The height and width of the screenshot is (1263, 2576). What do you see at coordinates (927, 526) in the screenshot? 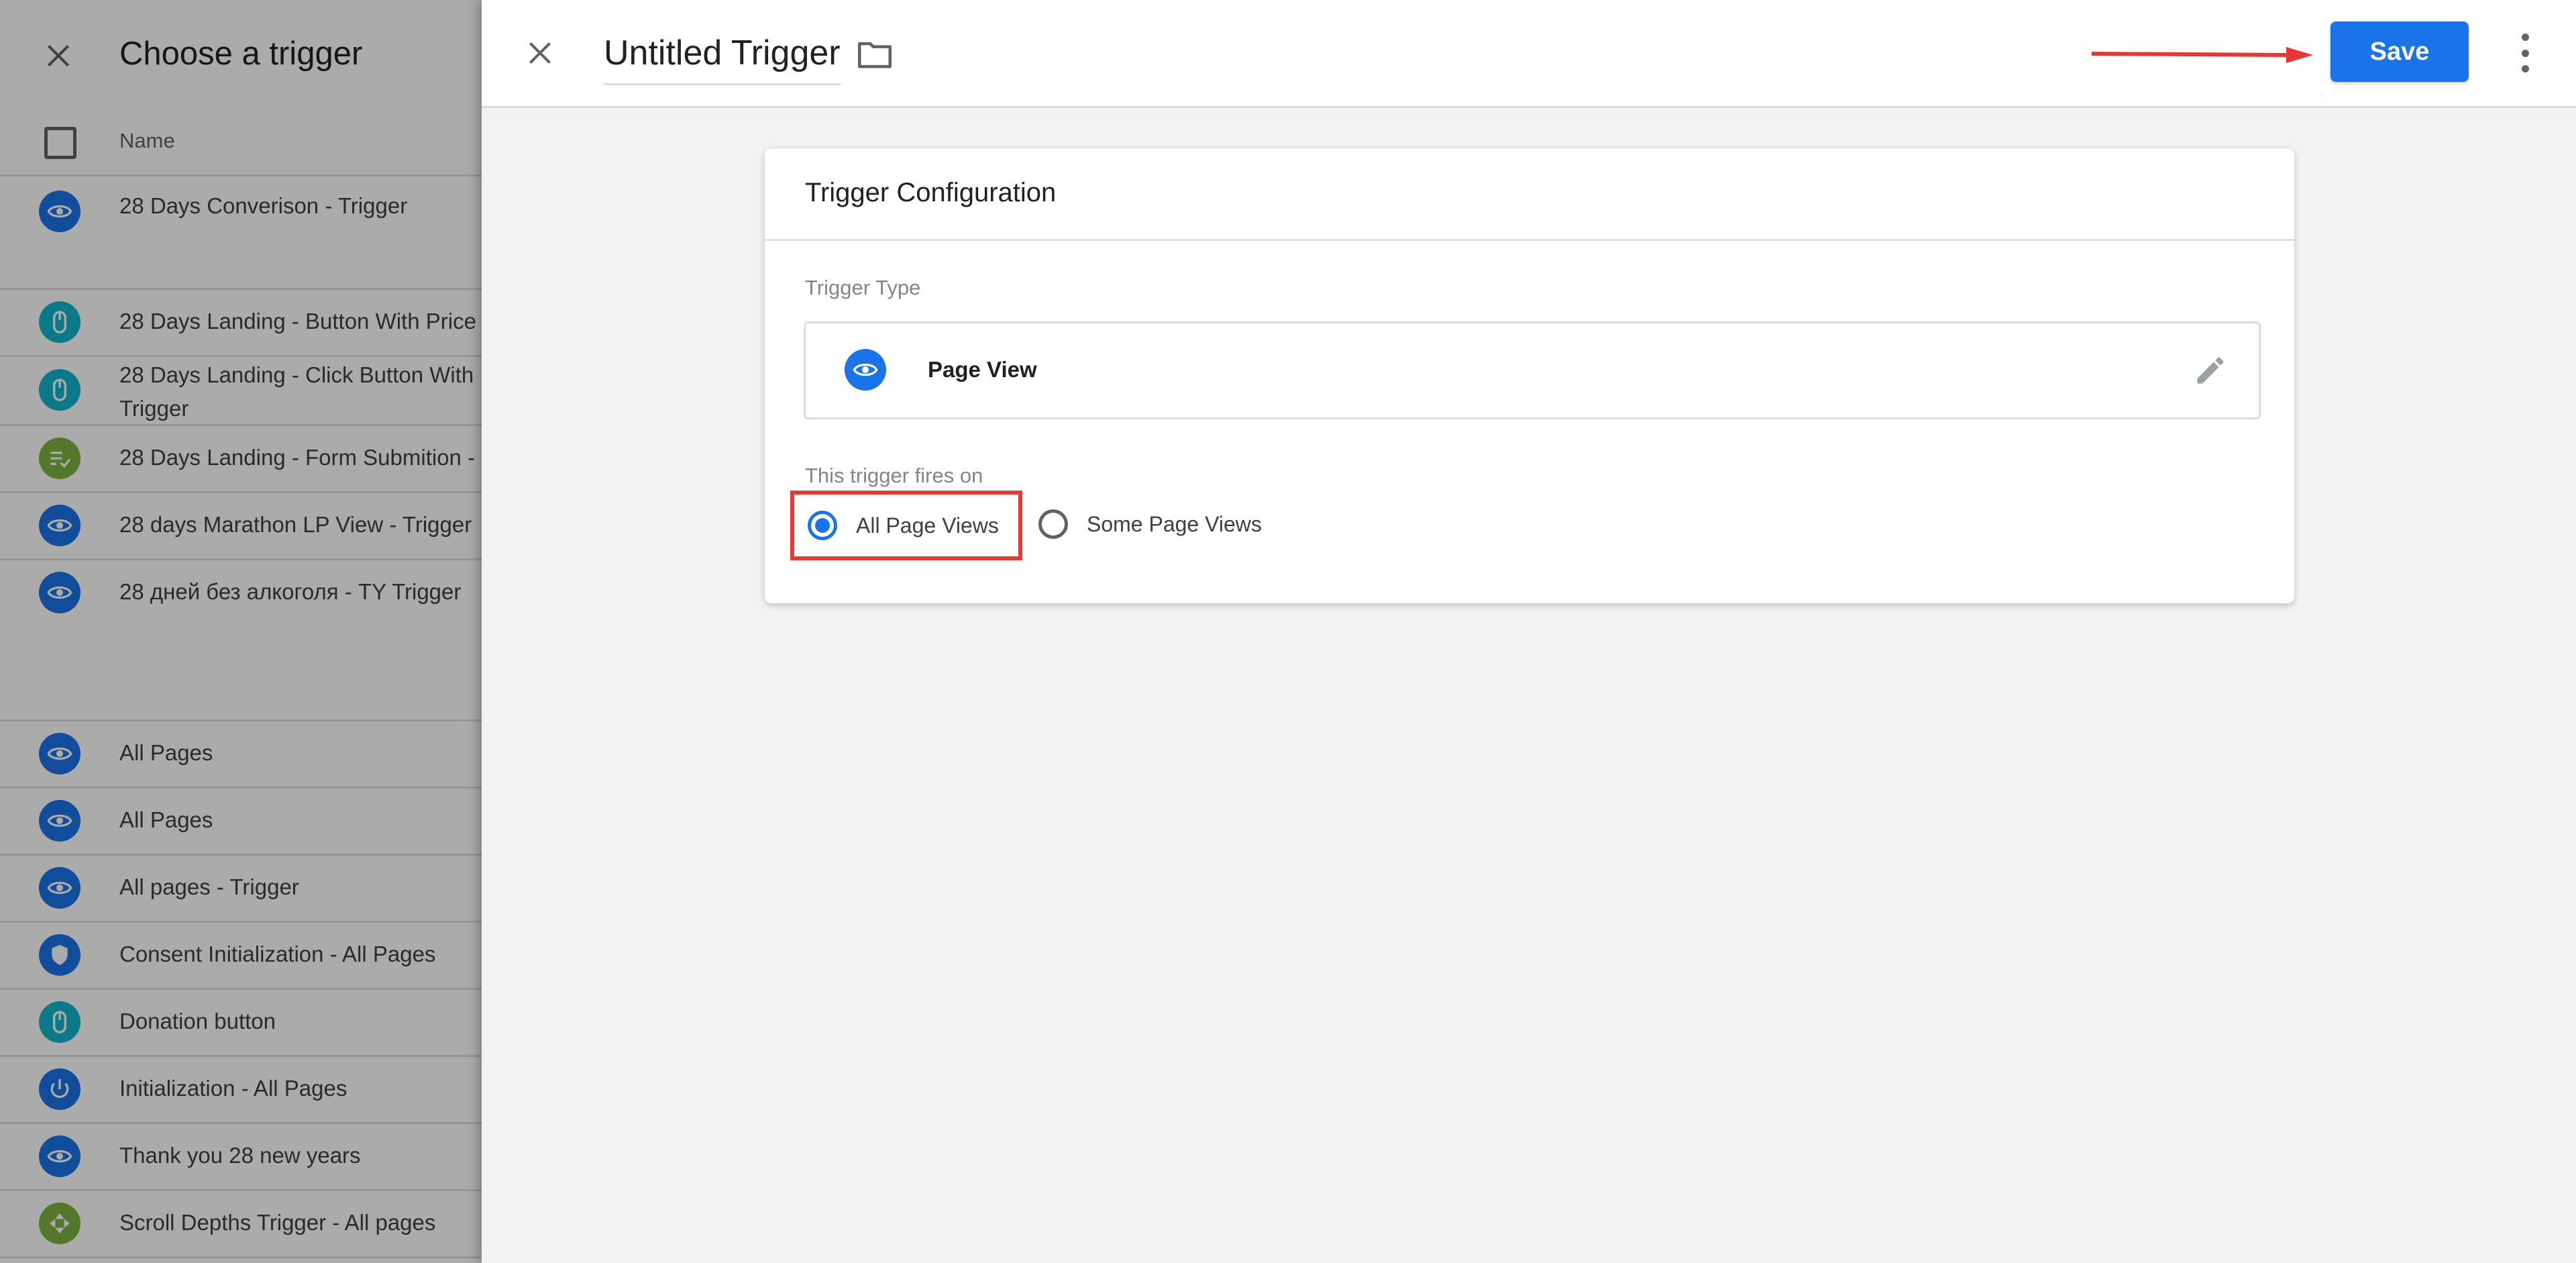
I see `radio-label: All Page Views` at bounding box center [927, 526].